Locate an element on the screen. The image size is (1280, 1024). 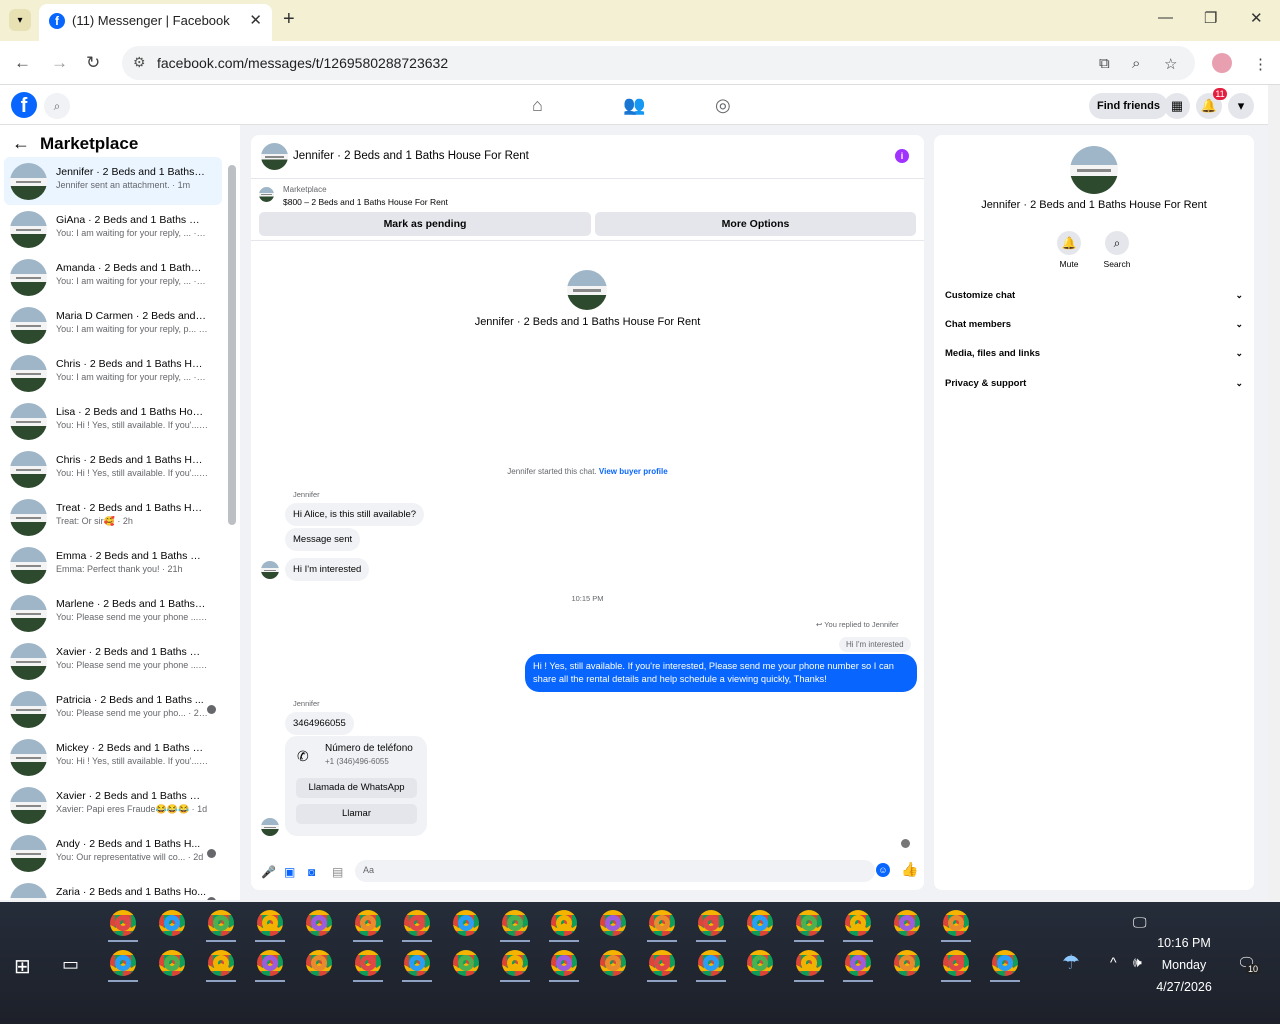
listing-title: $800 – 2 Beds and 1 Baths House For Rent is located at coordinates (365, 202).